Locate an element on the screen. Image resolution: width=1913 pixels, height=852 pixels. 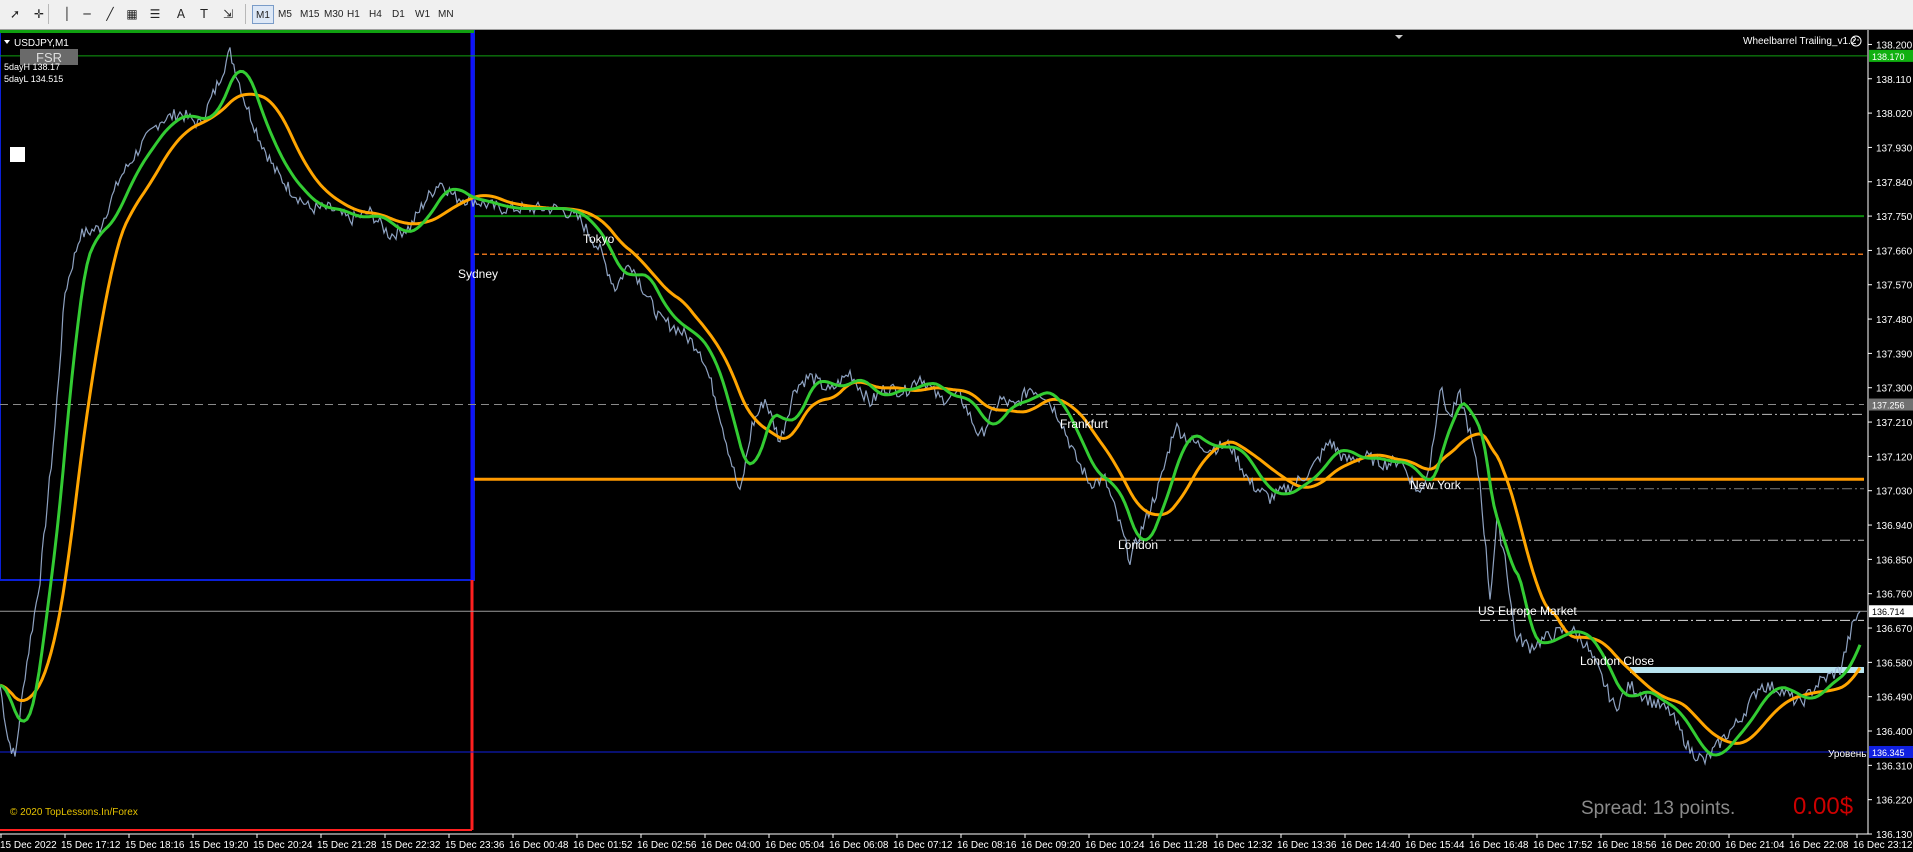
trendline-icon: ╱ is located at coordinates (110, 14).